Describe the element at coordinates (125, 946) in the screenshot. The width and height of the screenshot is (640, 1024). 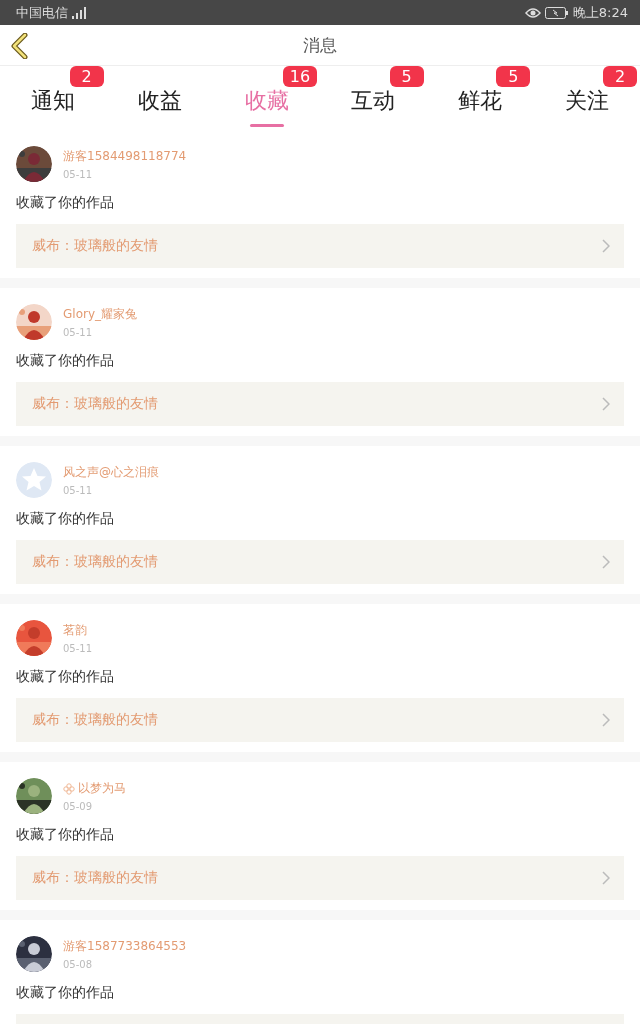
I see `user-name: 游客1587733864553` at that location.